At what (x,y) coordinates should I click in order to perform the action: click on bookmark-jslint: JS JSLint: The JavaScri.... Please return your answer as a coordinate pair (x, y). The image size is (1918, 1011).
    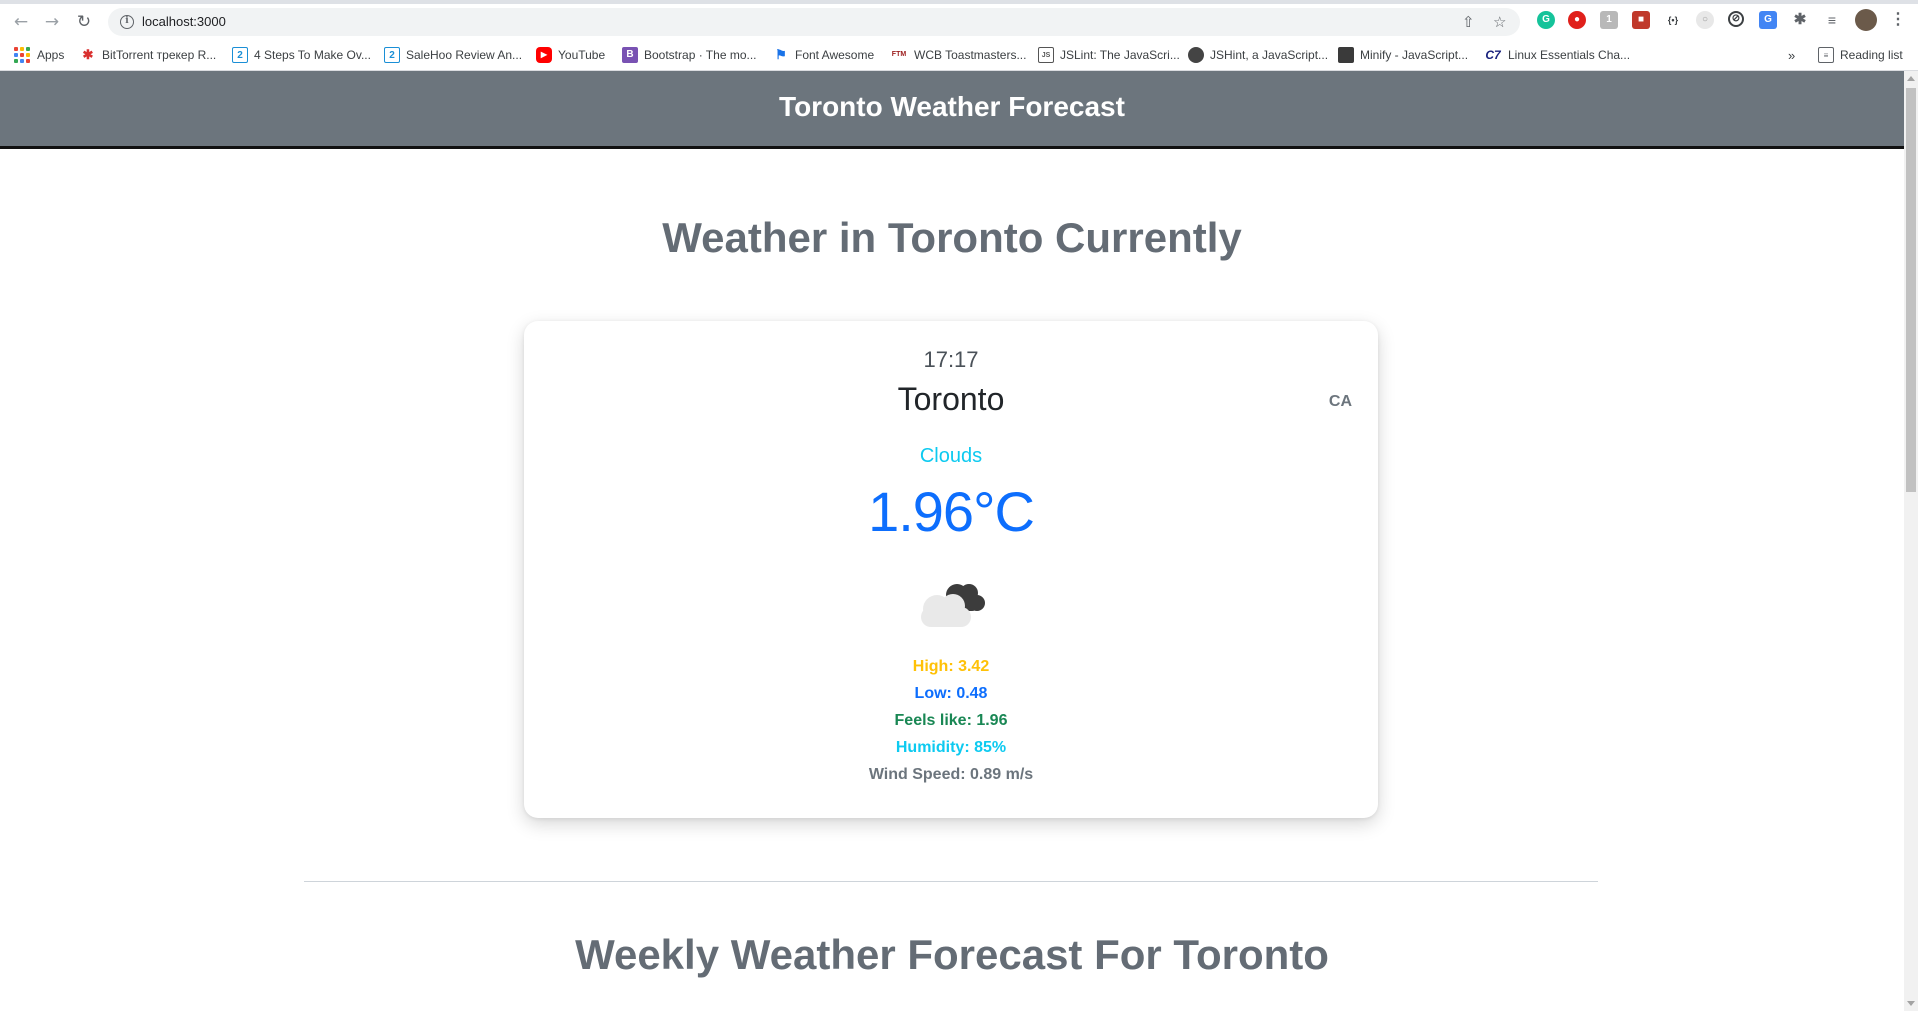
    Looking at the image, I should click on (1109, 55).